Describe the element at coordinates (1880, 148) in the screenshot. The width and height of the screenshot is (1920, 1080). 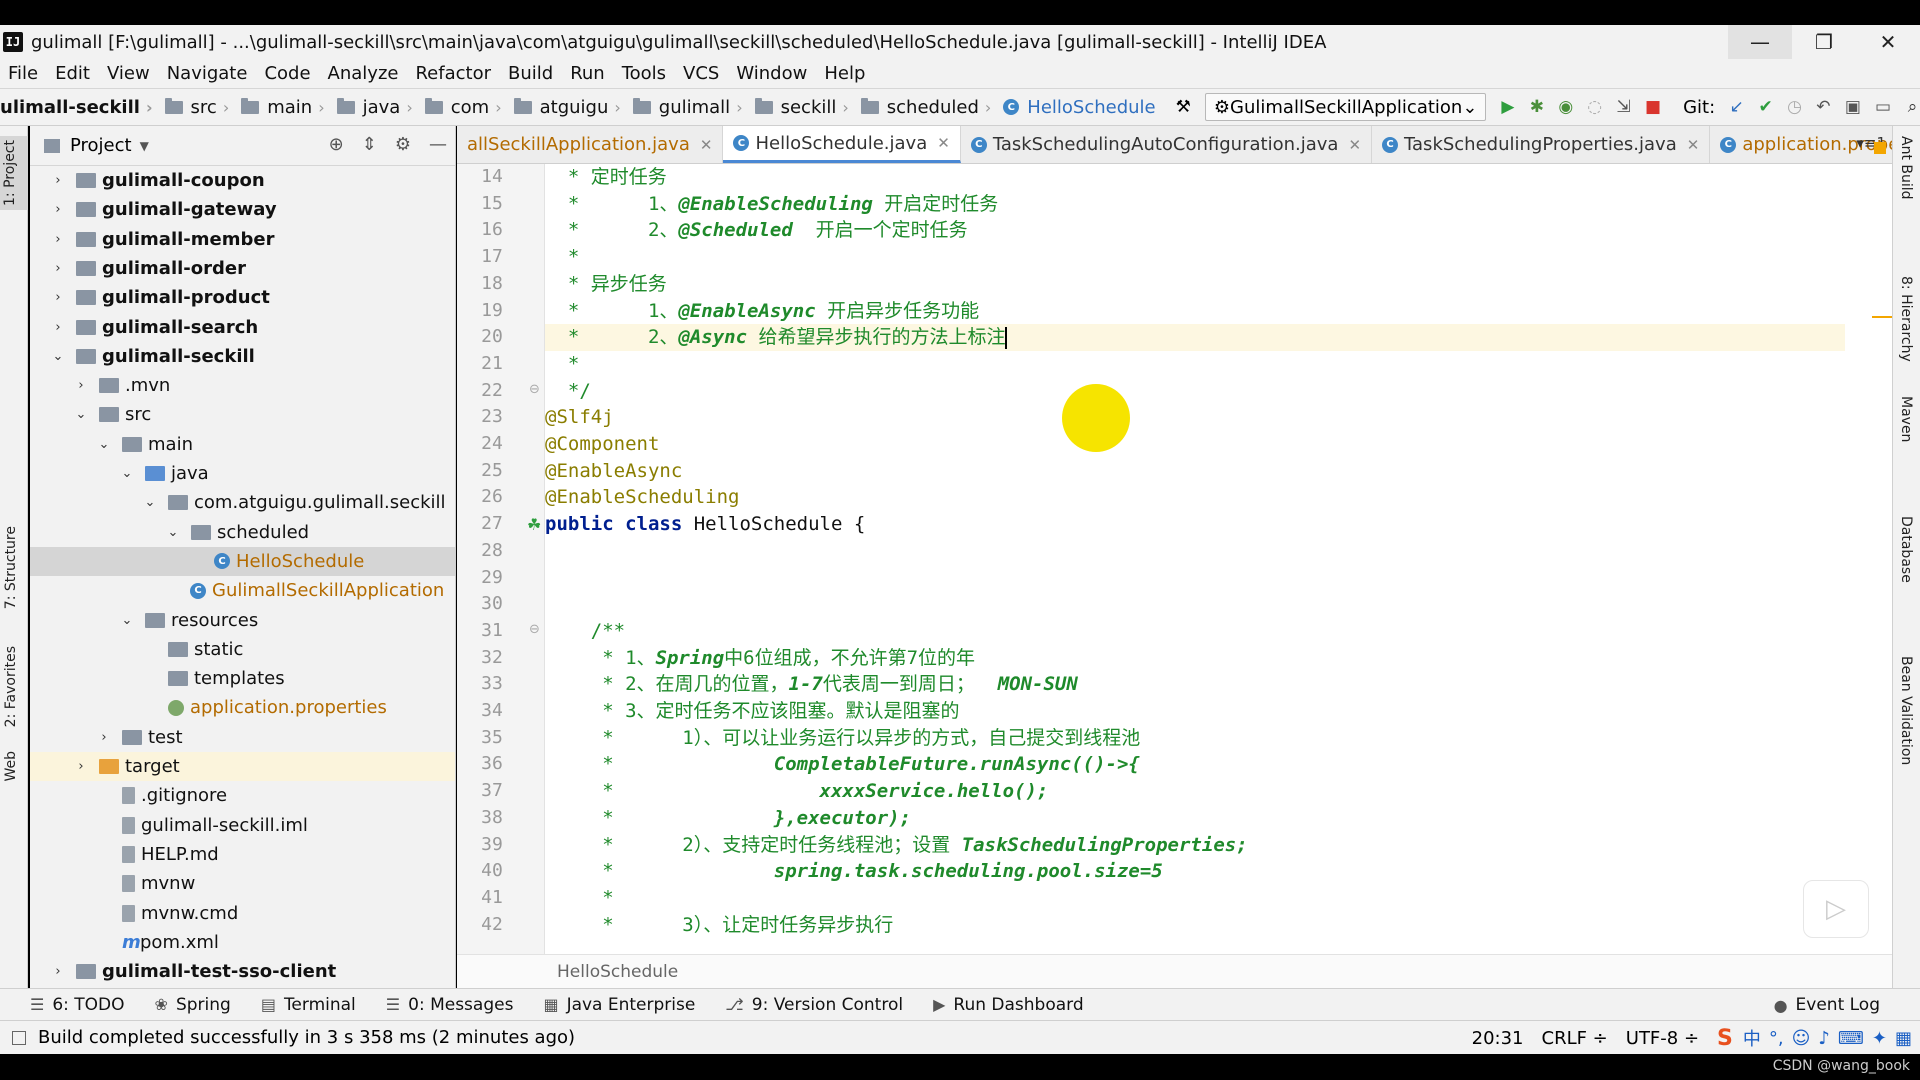
I see `warning-marker-icon` at that location.